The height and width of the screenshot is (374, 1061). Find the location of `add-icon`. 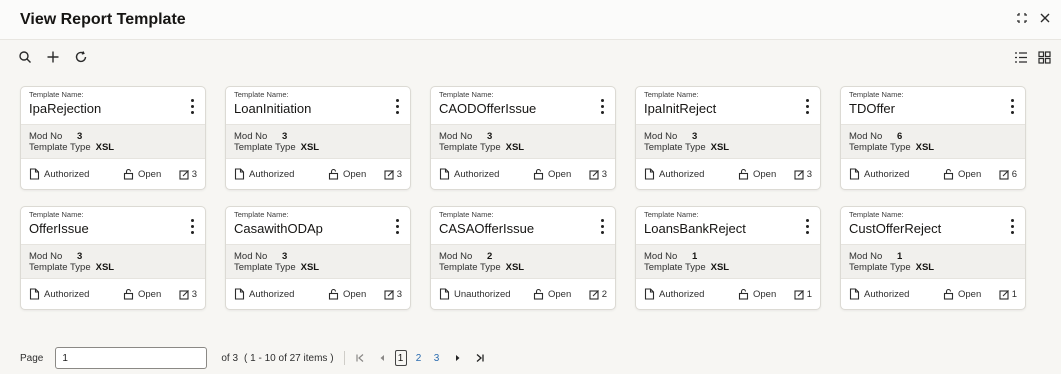

add-icon is located at coordinates (53, 57).